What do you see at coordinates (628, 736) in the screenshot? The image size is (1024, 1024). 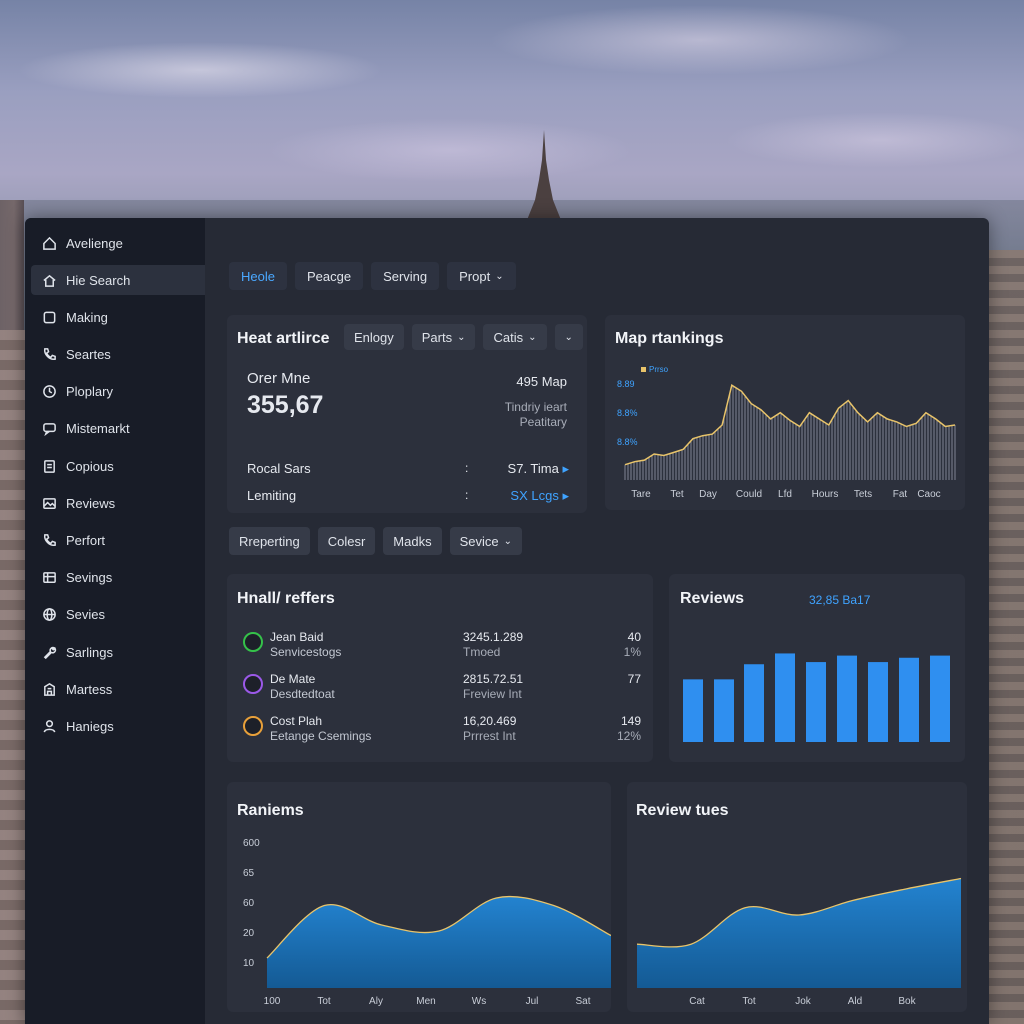 I see `row-percent: 12%` at bounding box center [628, 736].